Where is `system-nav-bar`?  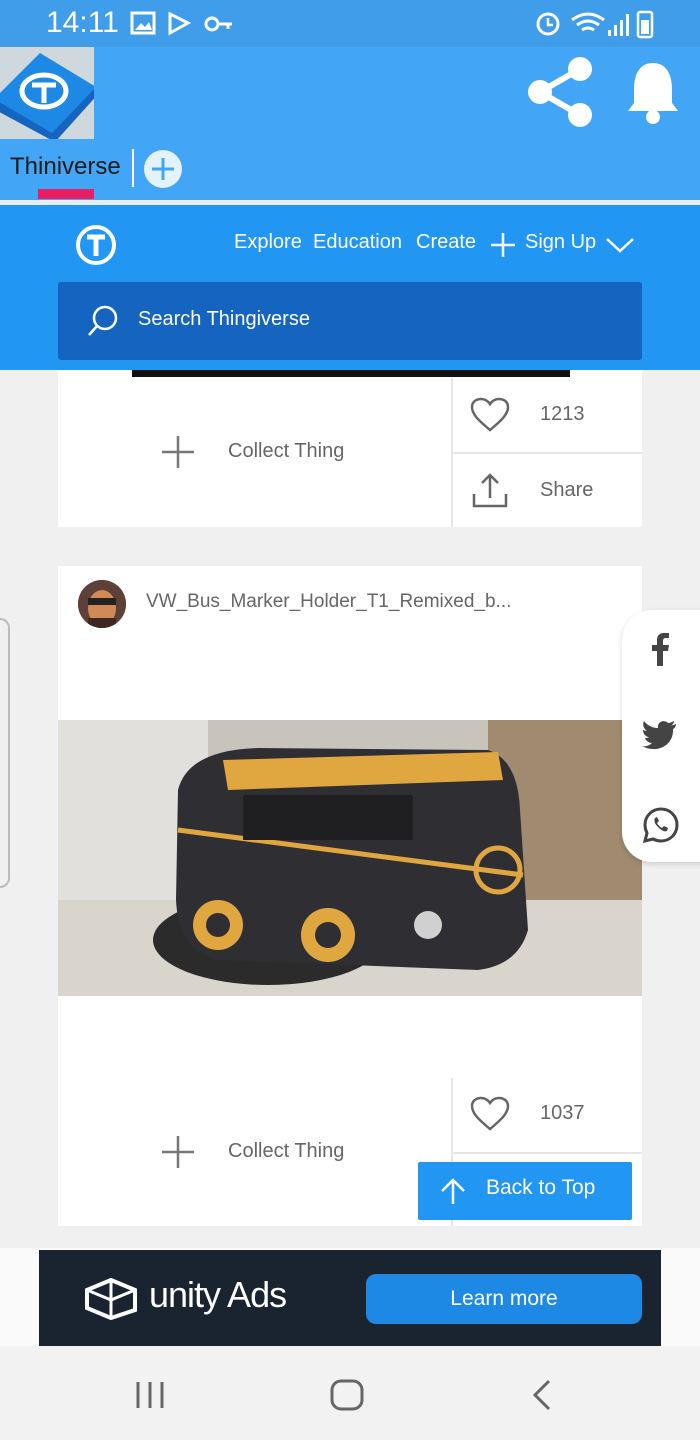
system-nav-bar is located at coordinates (350, 1393).